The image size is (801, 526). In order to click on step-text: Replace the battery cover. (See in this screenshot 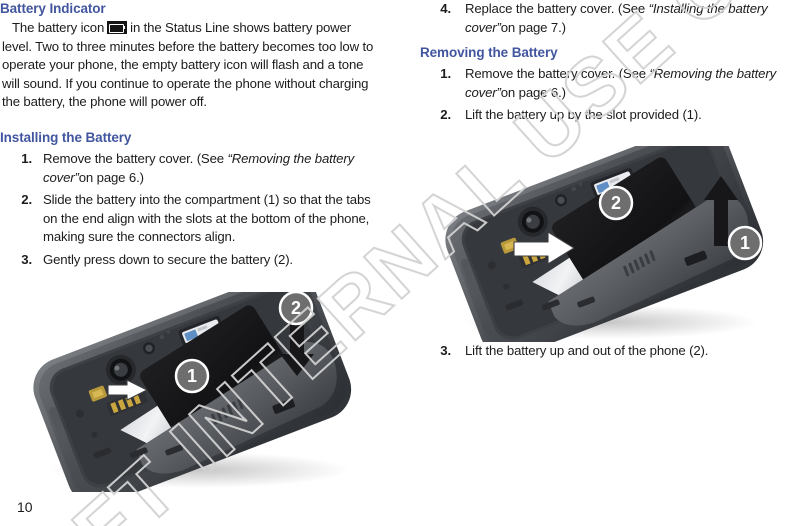, I will do `click(555, 8)`.